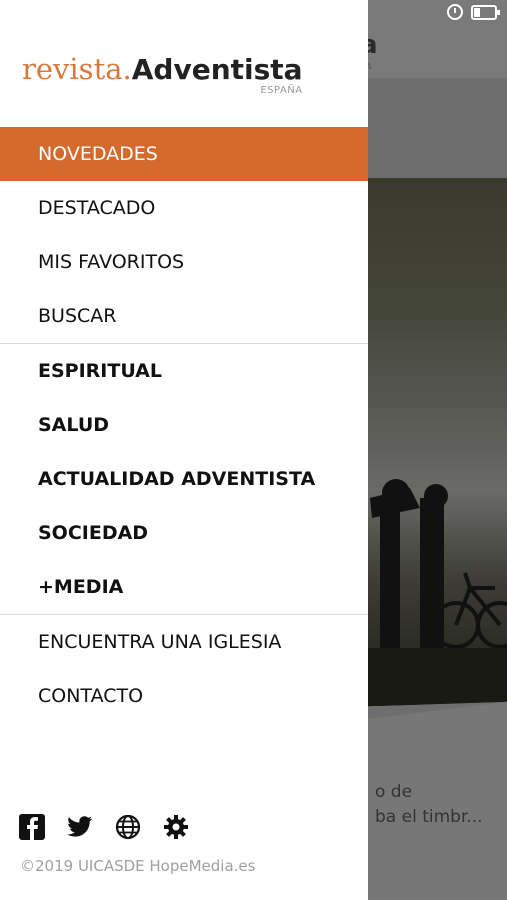 The height and width of the screenshot is (900, 507). I want to click on menu-item-mis-favoritos: MIS FAVORITOS, so click(184, 262).